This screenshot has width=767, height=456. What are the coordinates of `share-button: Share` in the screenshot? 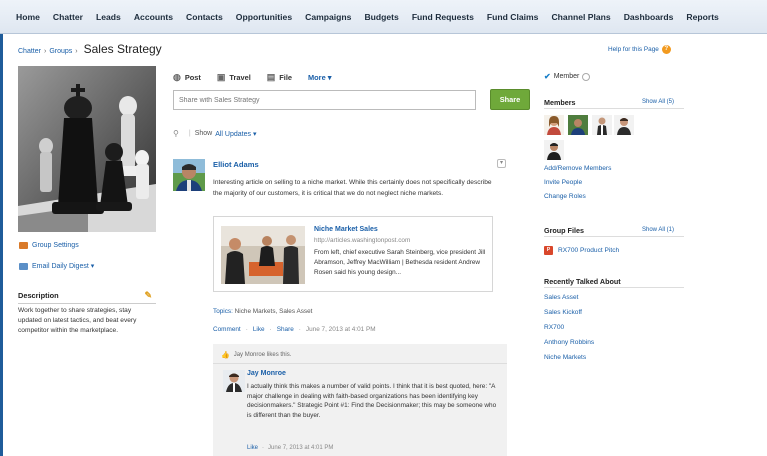 It's located at (510, 99).